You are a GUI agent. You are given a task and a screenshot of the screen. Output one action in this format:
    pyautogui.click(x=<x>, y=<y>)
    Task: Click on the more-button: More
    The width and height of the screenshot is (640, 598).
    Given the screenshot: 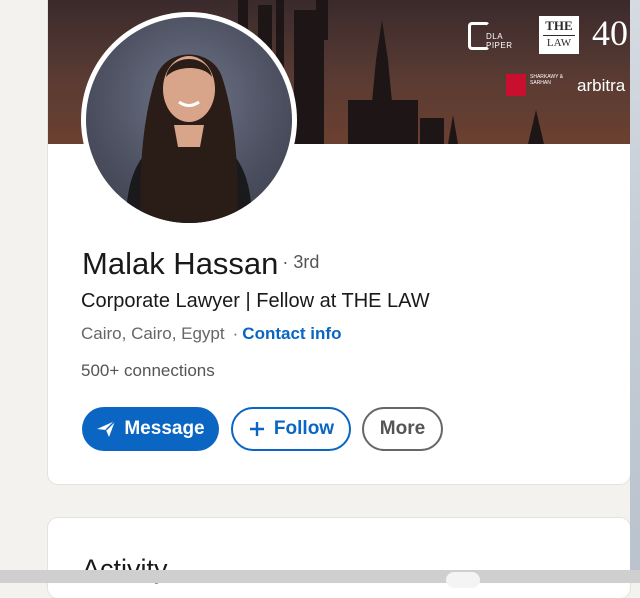 What is the action you would take?
    pyautogui.click(x=402, y=429)
    